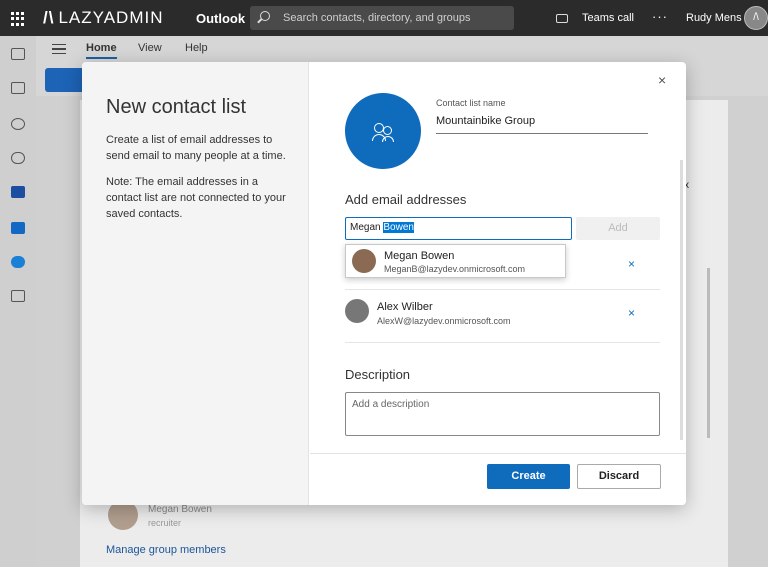 This screenshot has height=567, width=768. Describe the element at coordinates (59, 49) in the screenshot. I see `menu-icon` at that location.